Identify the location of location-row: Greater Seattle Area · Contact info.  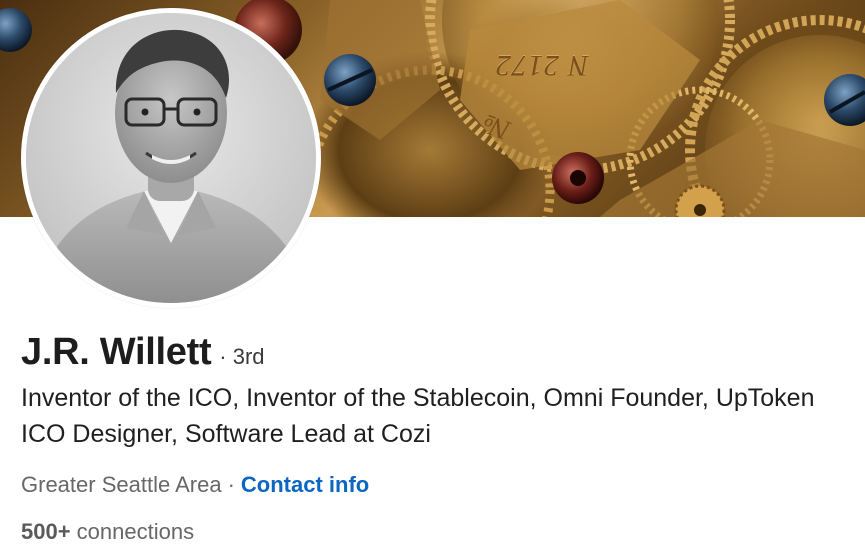
(195, 485).